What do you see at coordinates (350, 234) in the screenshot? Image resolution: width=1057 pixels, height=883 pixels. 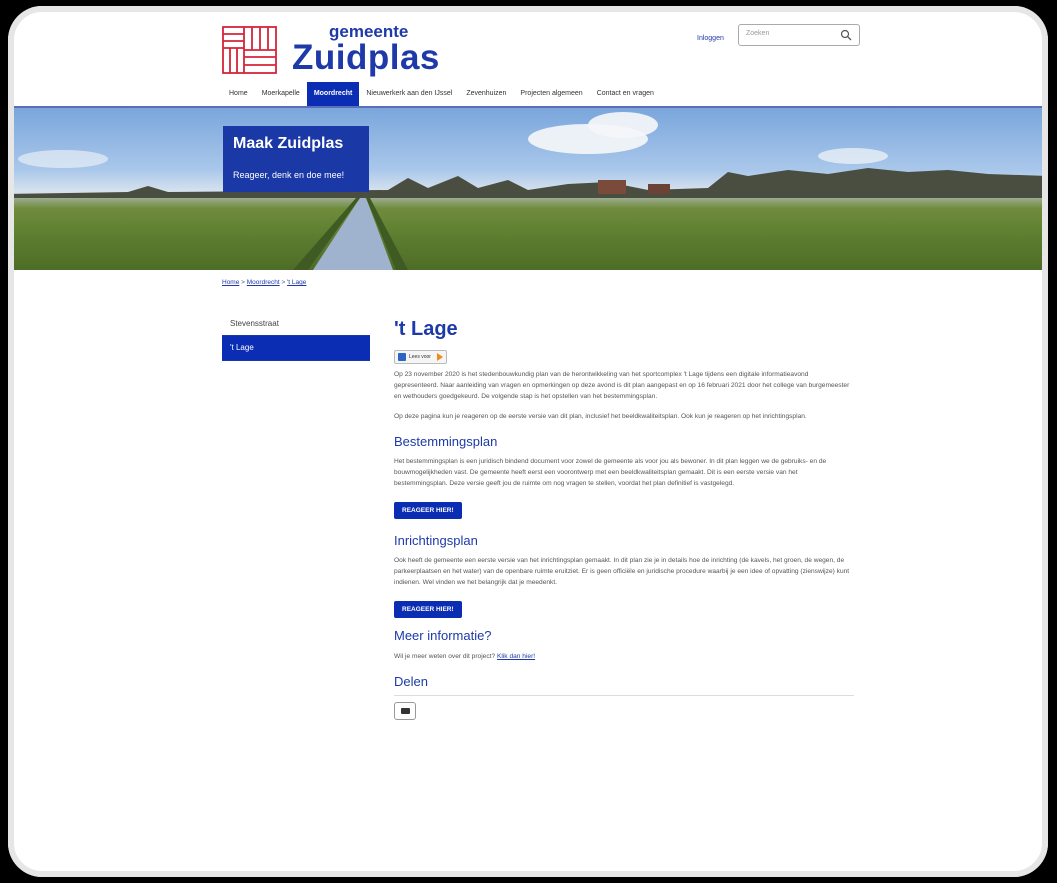 I see `ditch-water` at bounding box center [350, 234].